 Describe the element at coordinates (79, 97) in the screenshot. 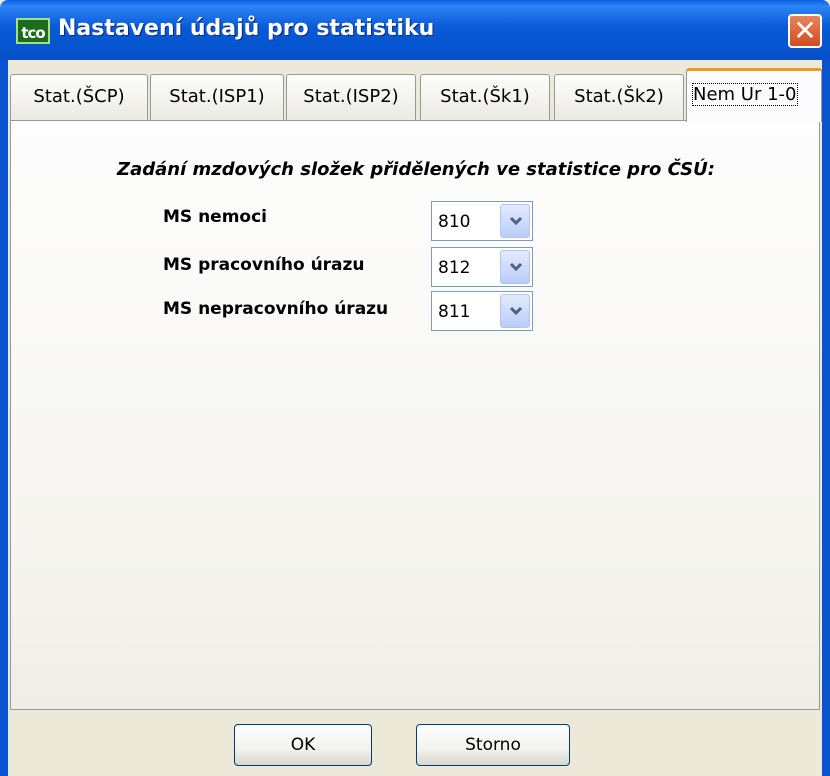

I see `tab-stat-scp: Stat.(ŠCP)` at that location.